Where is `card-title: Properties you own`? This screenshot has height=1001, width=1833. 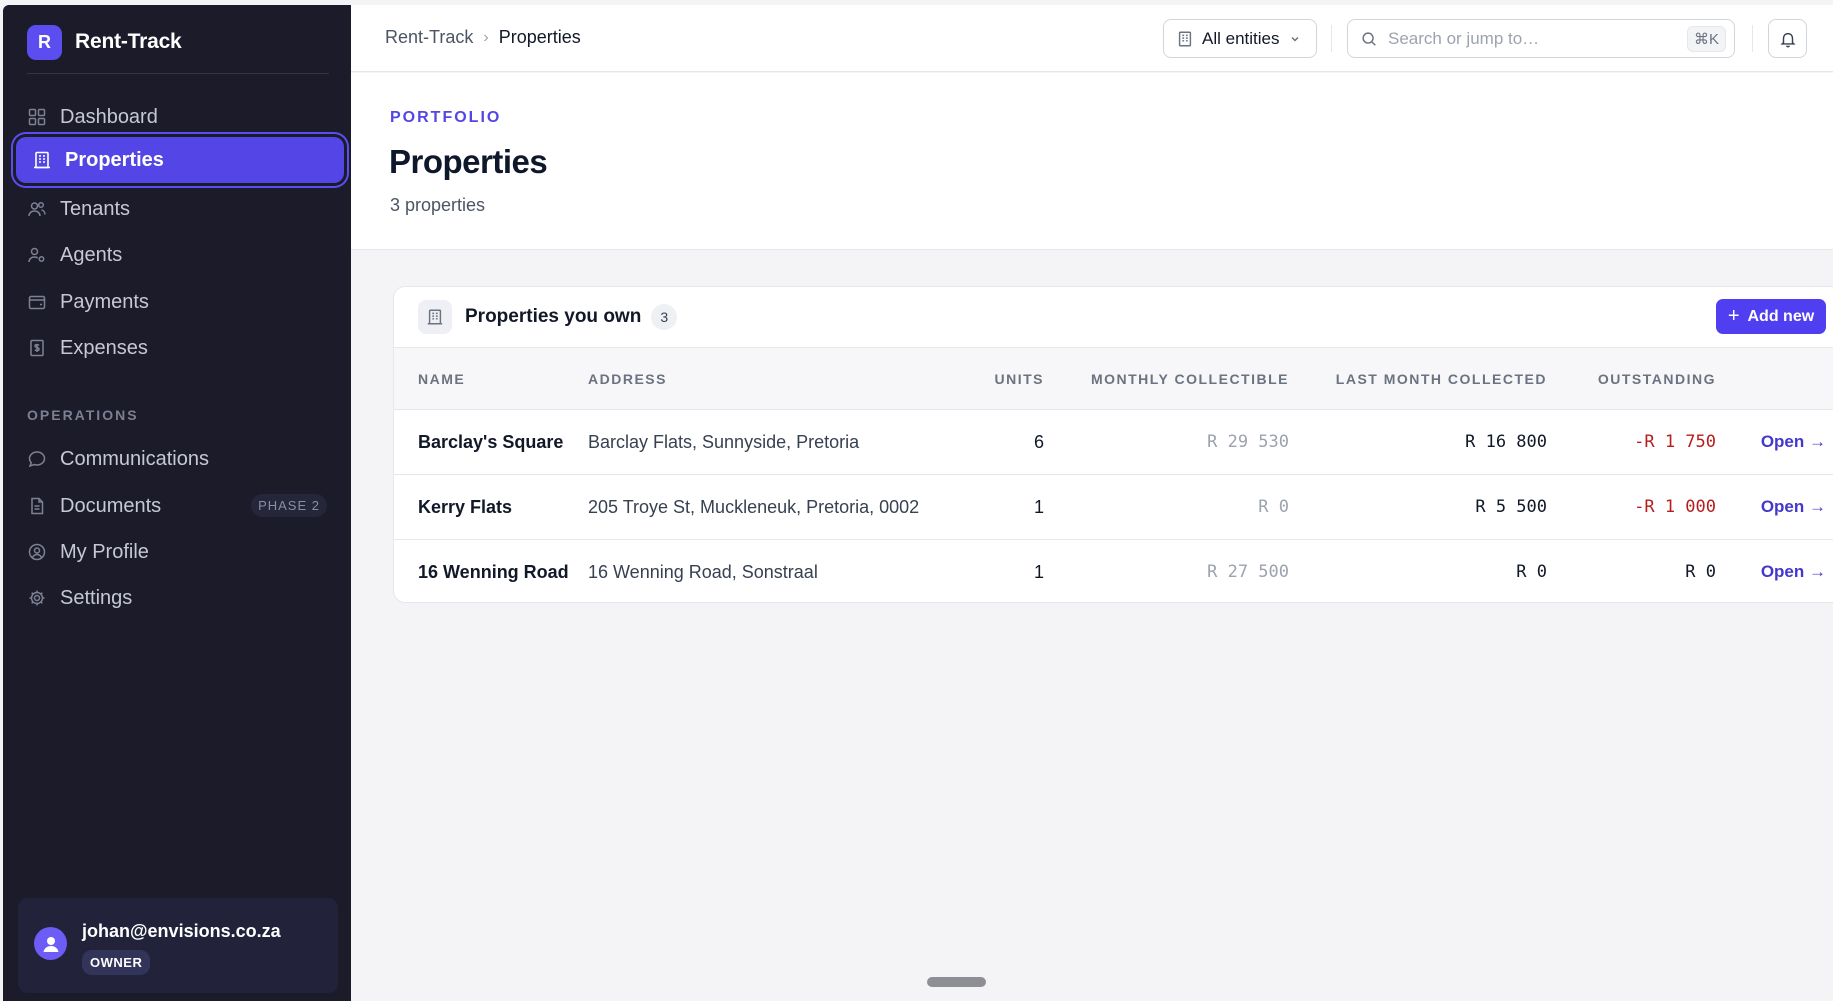 card-title: Properties you own is located at coordinates (553, 316).